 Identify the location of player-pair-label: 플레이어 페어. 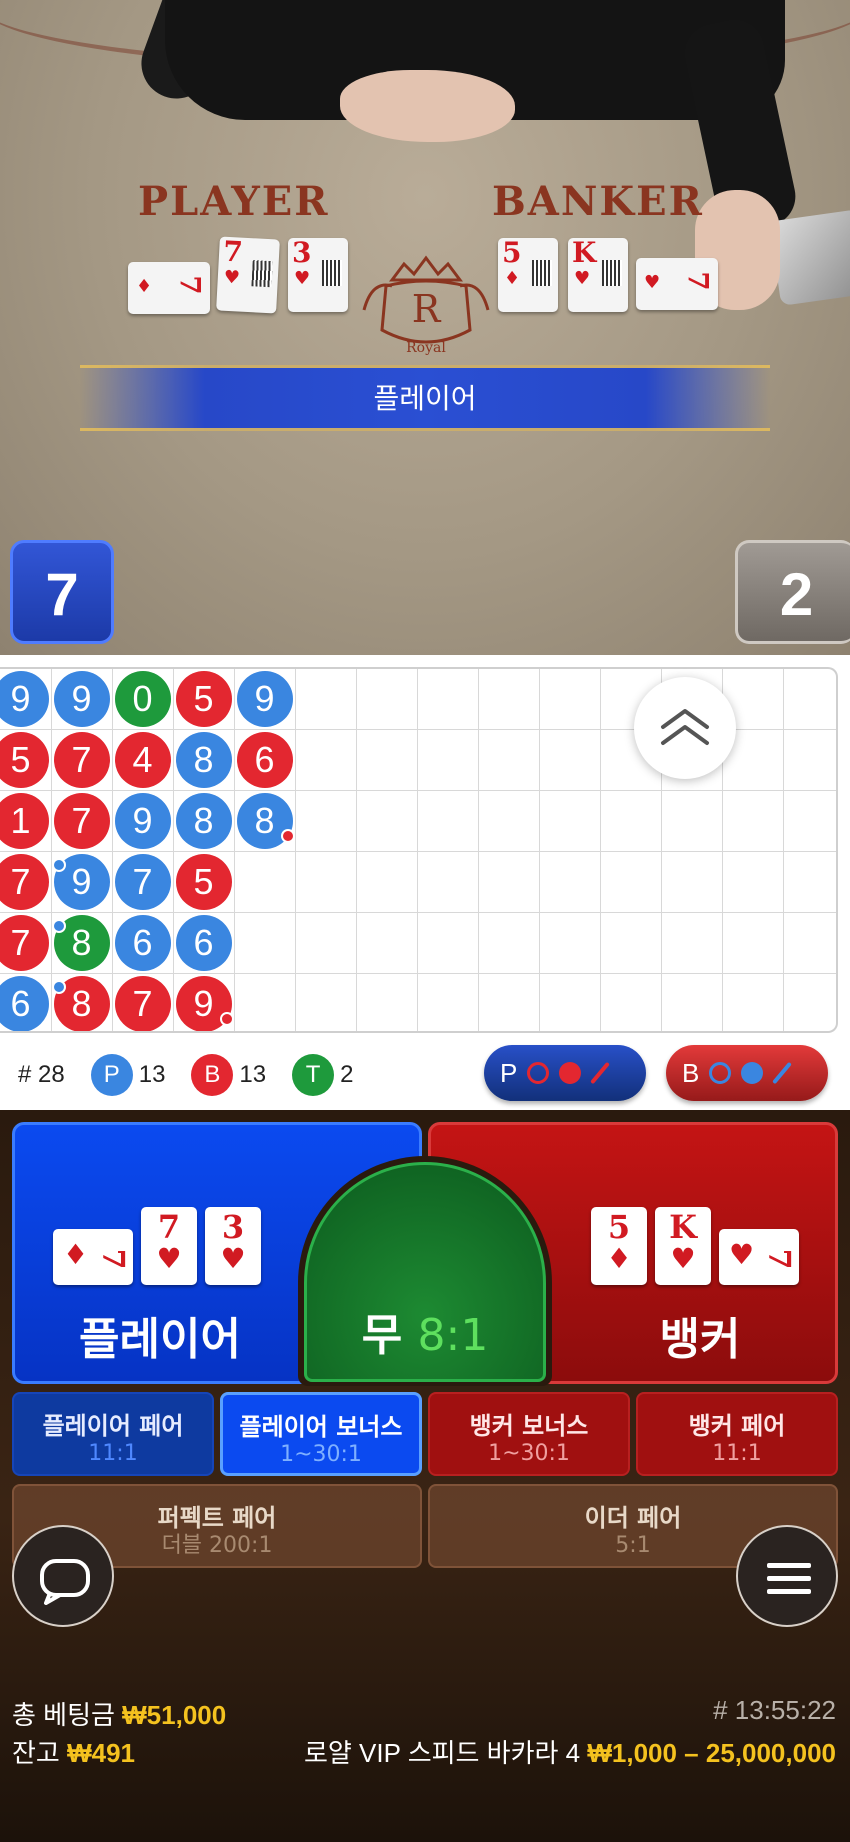
(113, 1426).